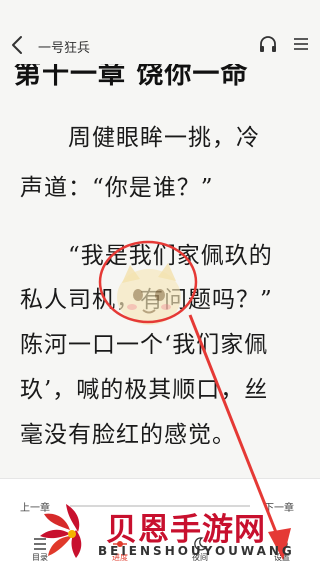 The height and width of the screenshot is (570, 320). I want to click on text-line: 声道：“你是谁？”, so click(117, 188).